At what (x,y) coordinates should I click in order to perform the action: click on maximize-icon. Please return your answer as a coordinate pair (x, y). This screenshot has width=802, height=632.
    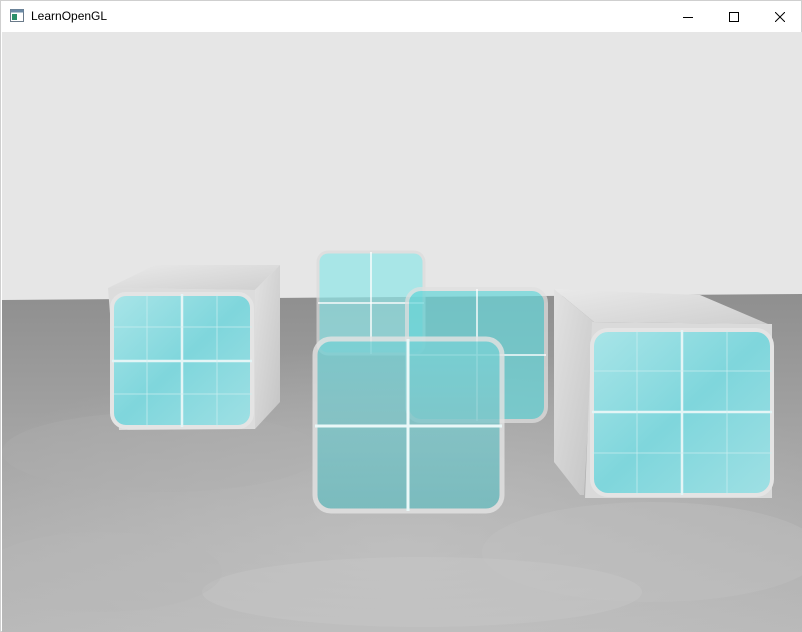
    Looking at the image, I should click on (734, 16).